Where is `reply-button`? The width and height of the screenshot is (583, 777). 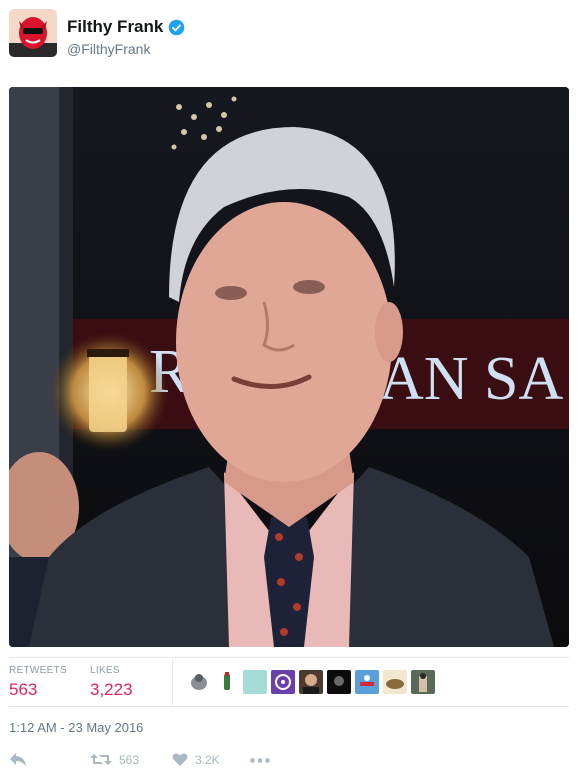
reply-button is located at coordinates (18, 759).